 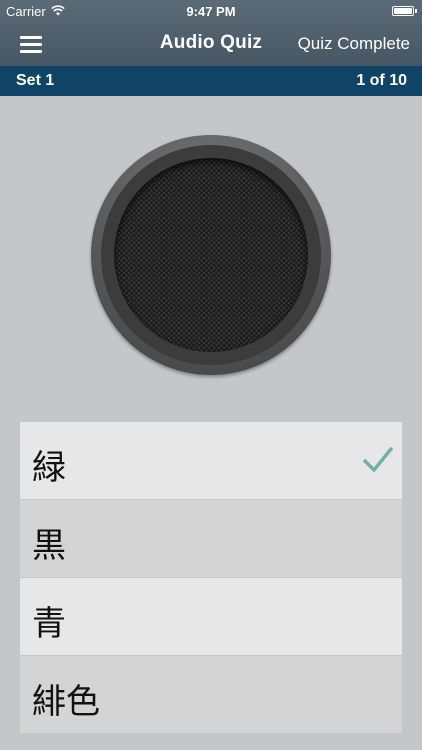 I want to click on answer-text: 黒, so click(x=49, y=546).